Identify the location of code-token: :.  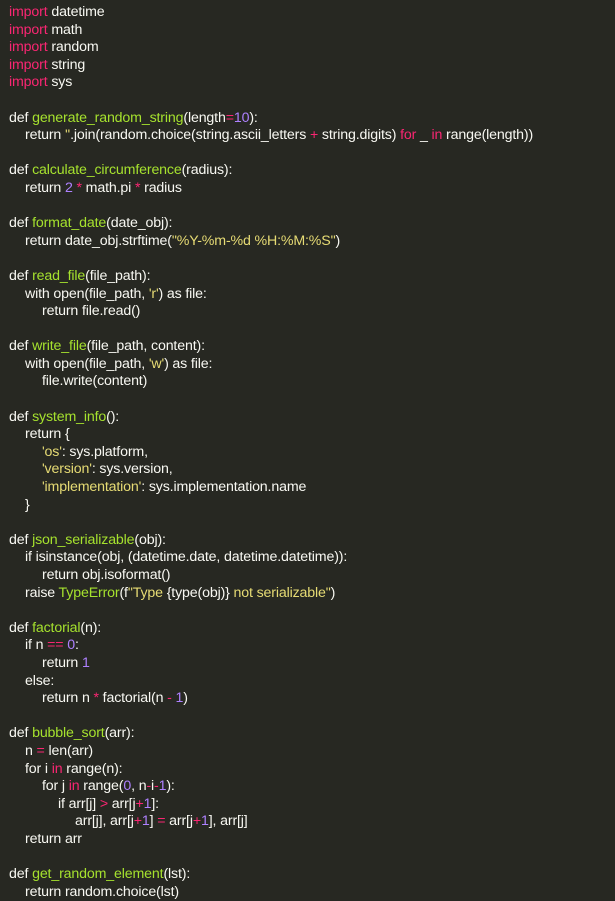
(76, 645).